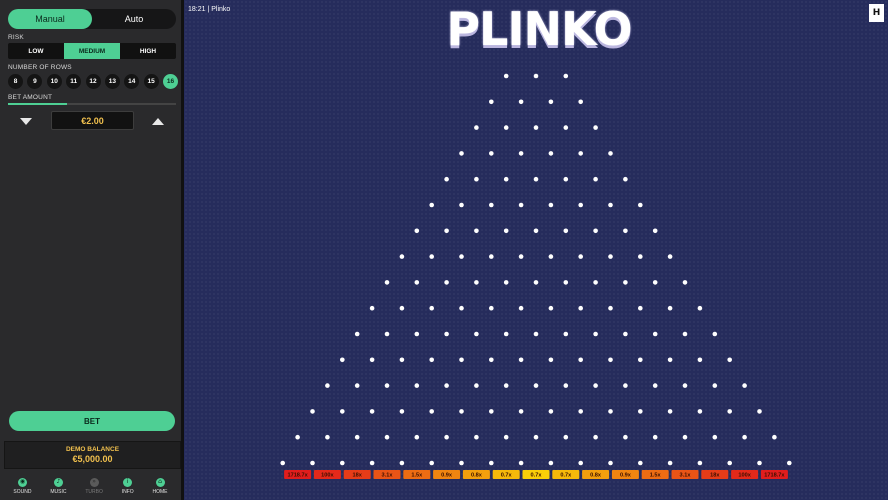  What do you see at coordinates (50, 19) in the screenshot?
I see `mode-manual-button: Manual` at bounding box center [50, 19].